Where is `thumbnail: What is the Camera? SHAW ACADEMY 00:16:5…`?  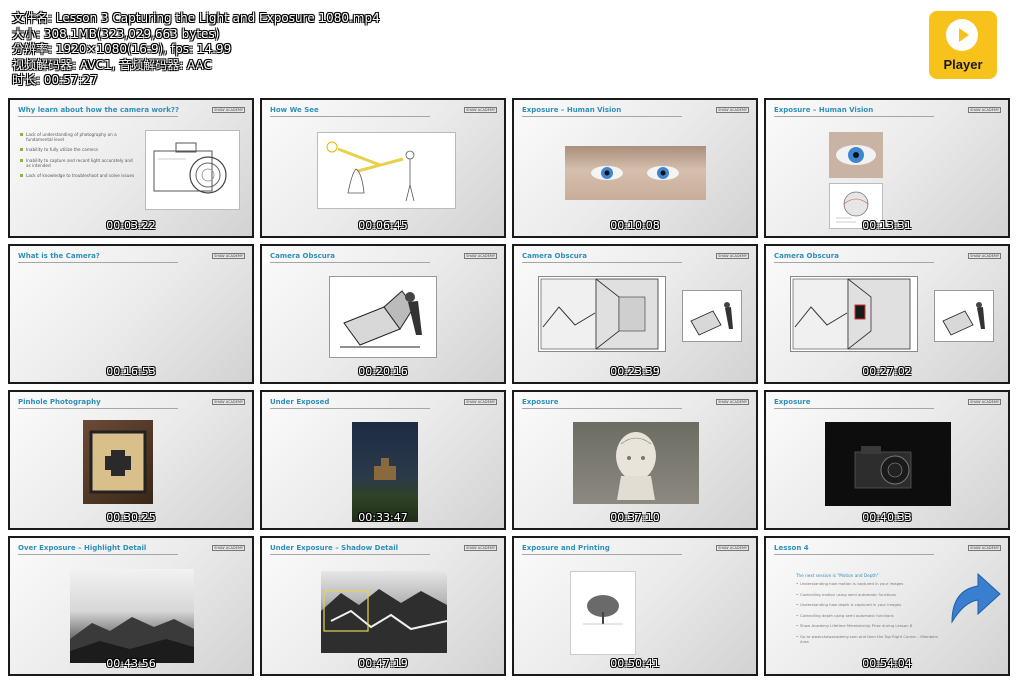
thumbnail: What is the Camera? SHAW ACADEMY 00:16:5… is located at coordinates (131, 314).